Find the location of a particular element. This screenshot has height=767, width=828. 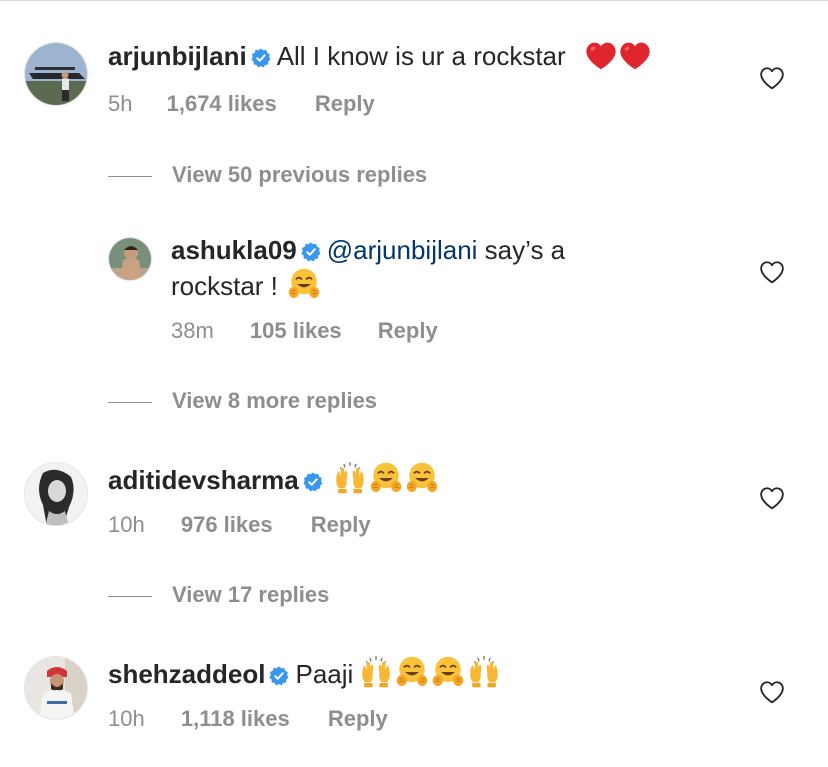

comment-body: say’s a is located at coordinates (521, 250).